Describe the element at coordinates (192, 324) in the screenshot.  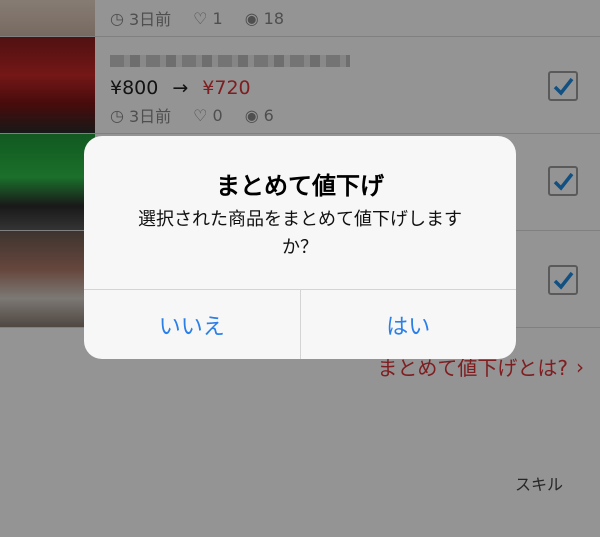
I see `no-button: いいえ` at that location.